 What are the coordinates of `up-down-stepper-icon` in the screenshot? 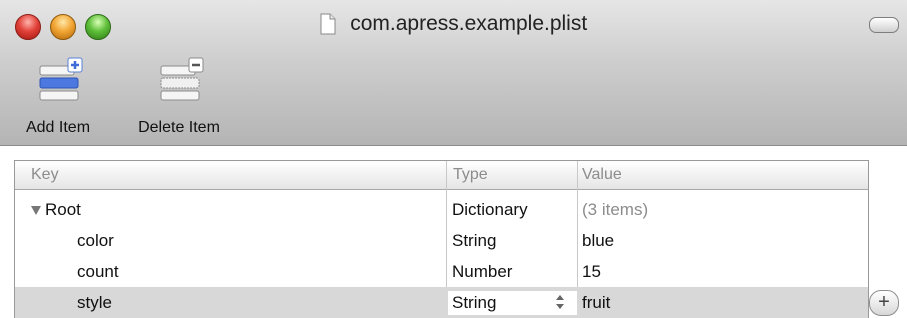 It's located at (560, 302).